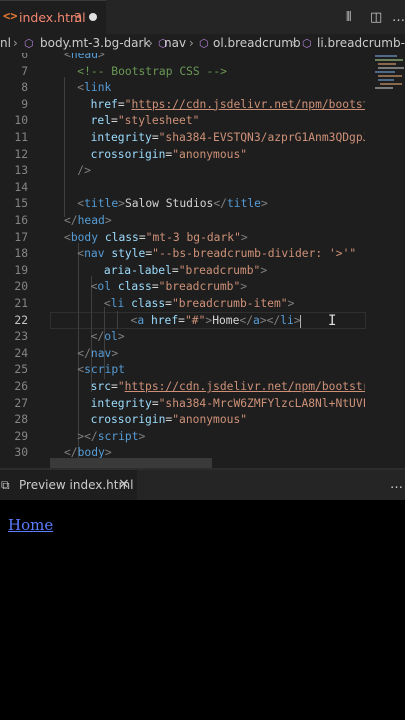  I want to click on breadcrumb-item-body: body.mt-3.bg-dark, so click(95, 43).